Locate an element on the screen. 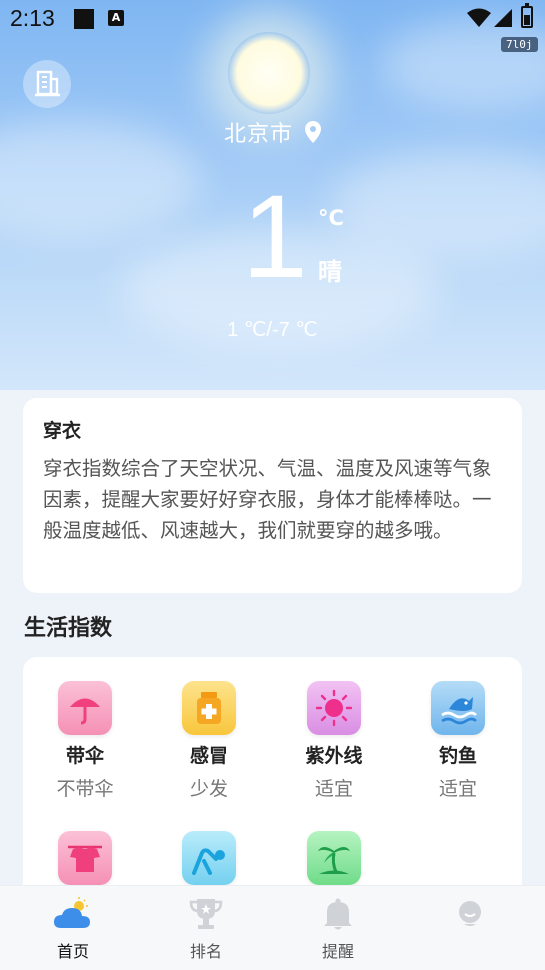 The image size is (545, 970). life-index-title: 生活指数 is located at coordinates (68, 628).